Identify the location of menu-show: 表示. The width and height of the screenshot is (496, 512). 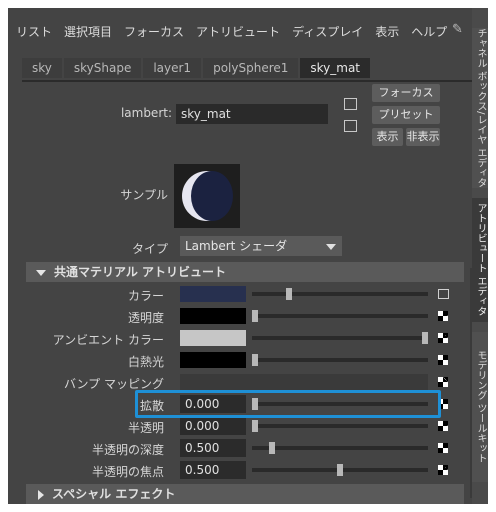
(387, 31).